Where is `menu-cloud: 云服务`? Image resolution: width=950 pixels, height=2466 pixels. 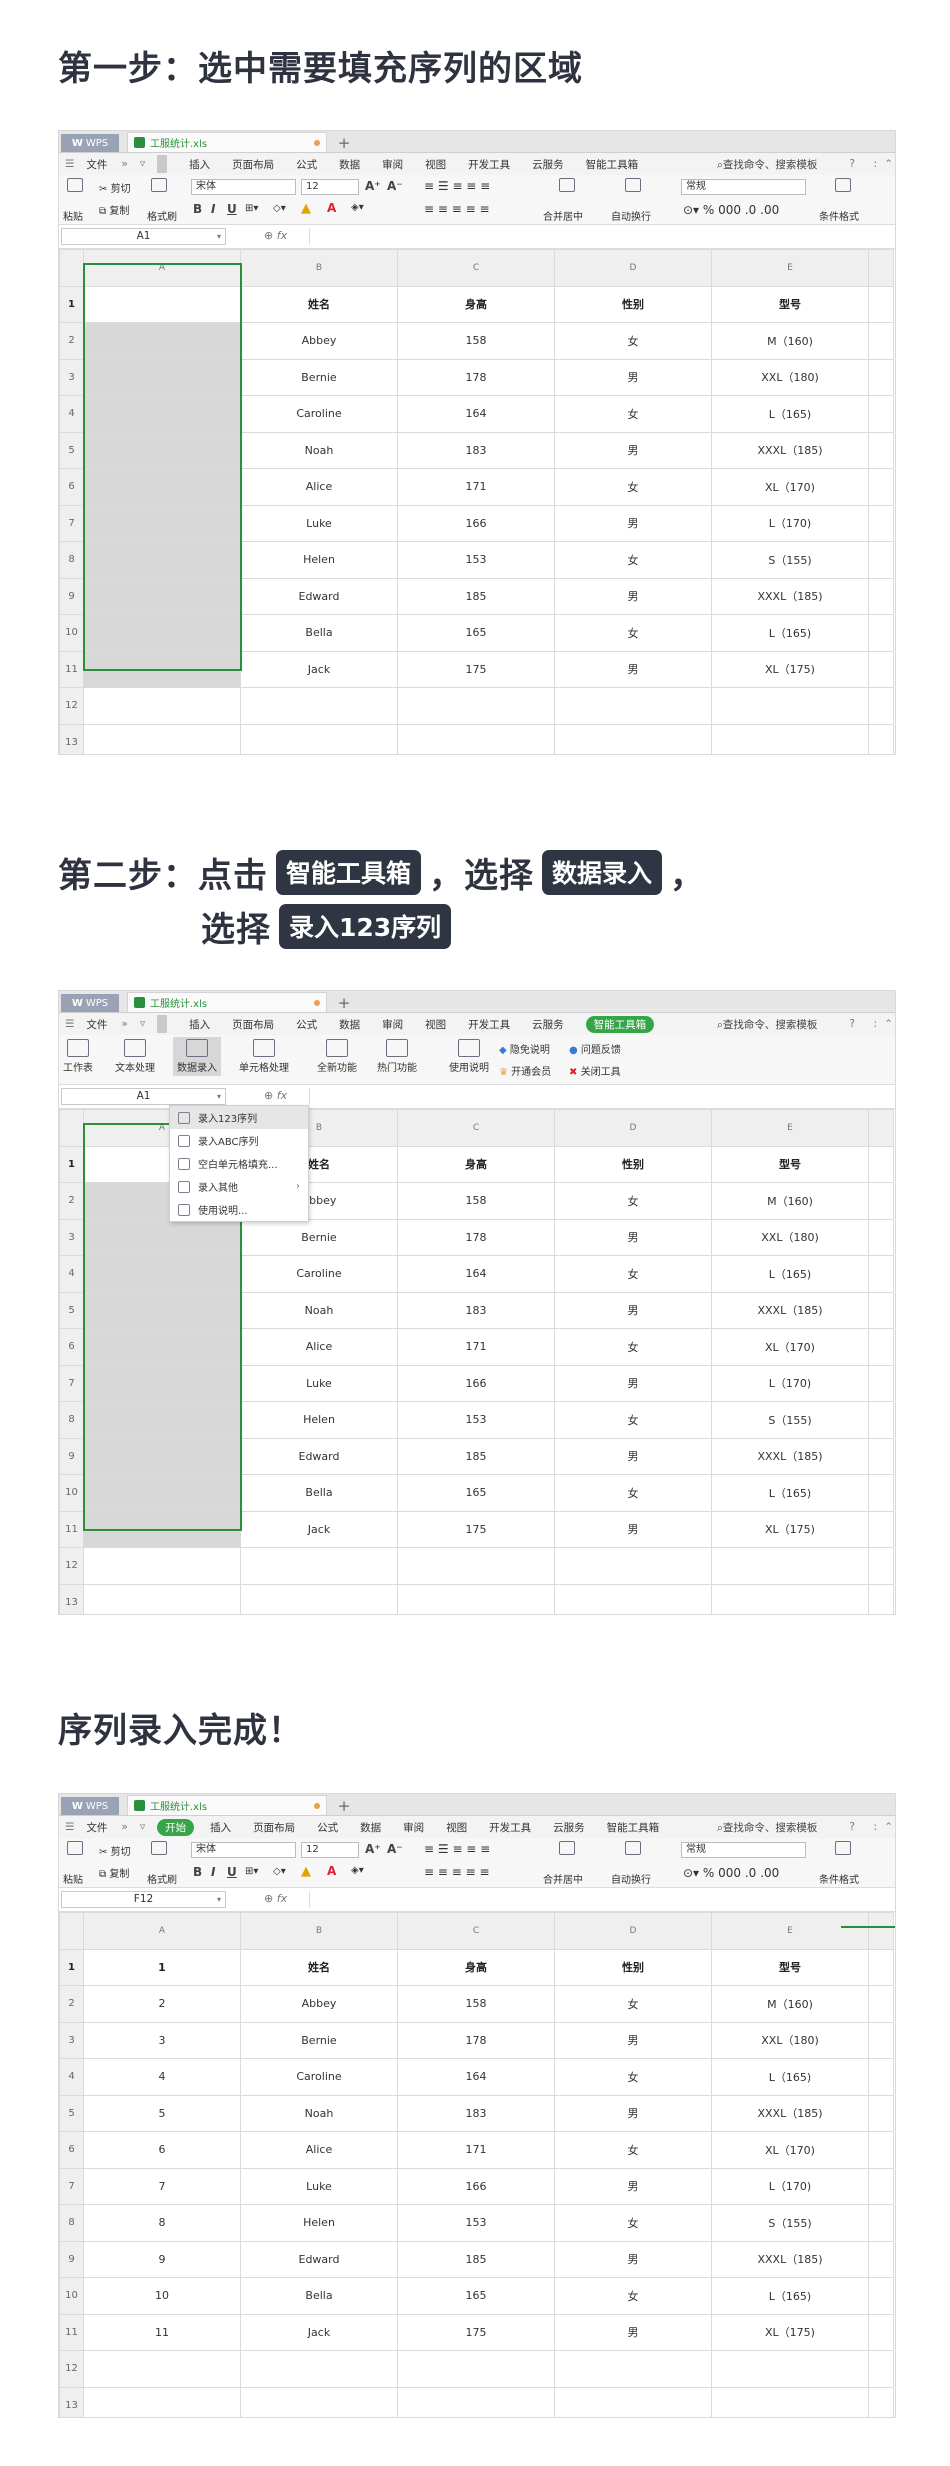 menu-cloud: 云服务 is located at coordinates (569, 1827).